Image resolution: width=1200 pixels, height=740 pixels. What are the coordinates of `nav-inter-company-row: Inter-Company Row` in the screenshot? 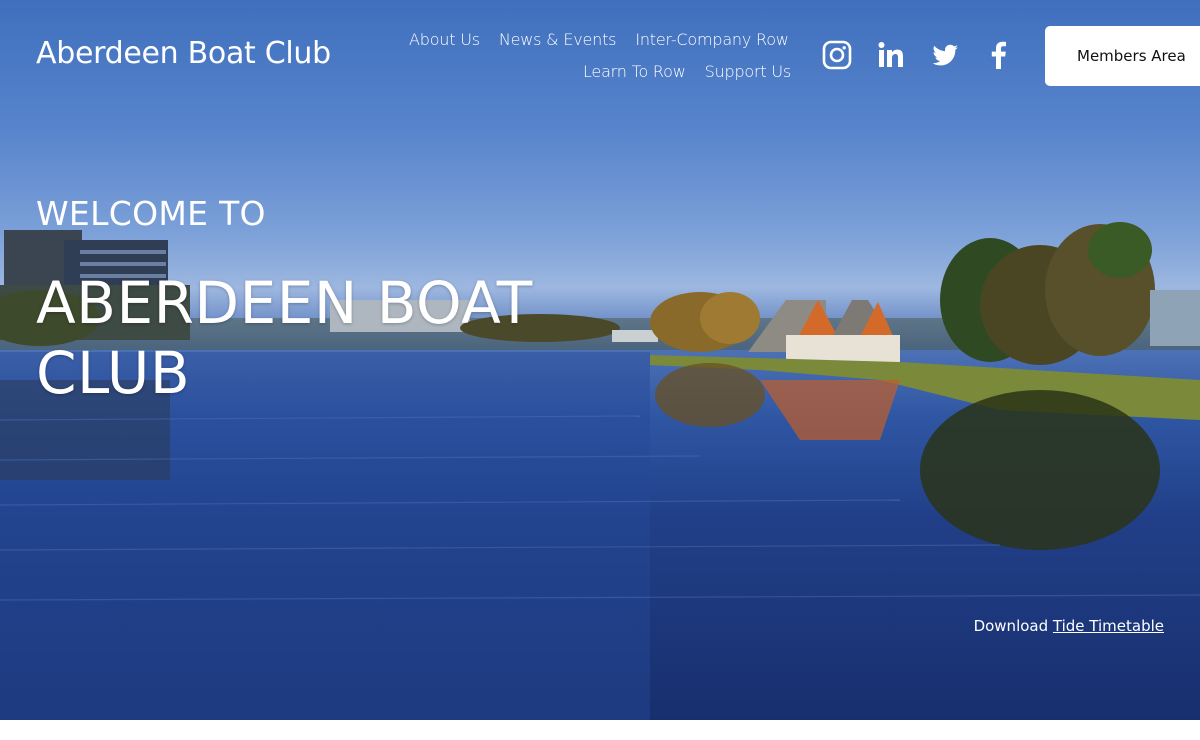 It's located at (712, 39).